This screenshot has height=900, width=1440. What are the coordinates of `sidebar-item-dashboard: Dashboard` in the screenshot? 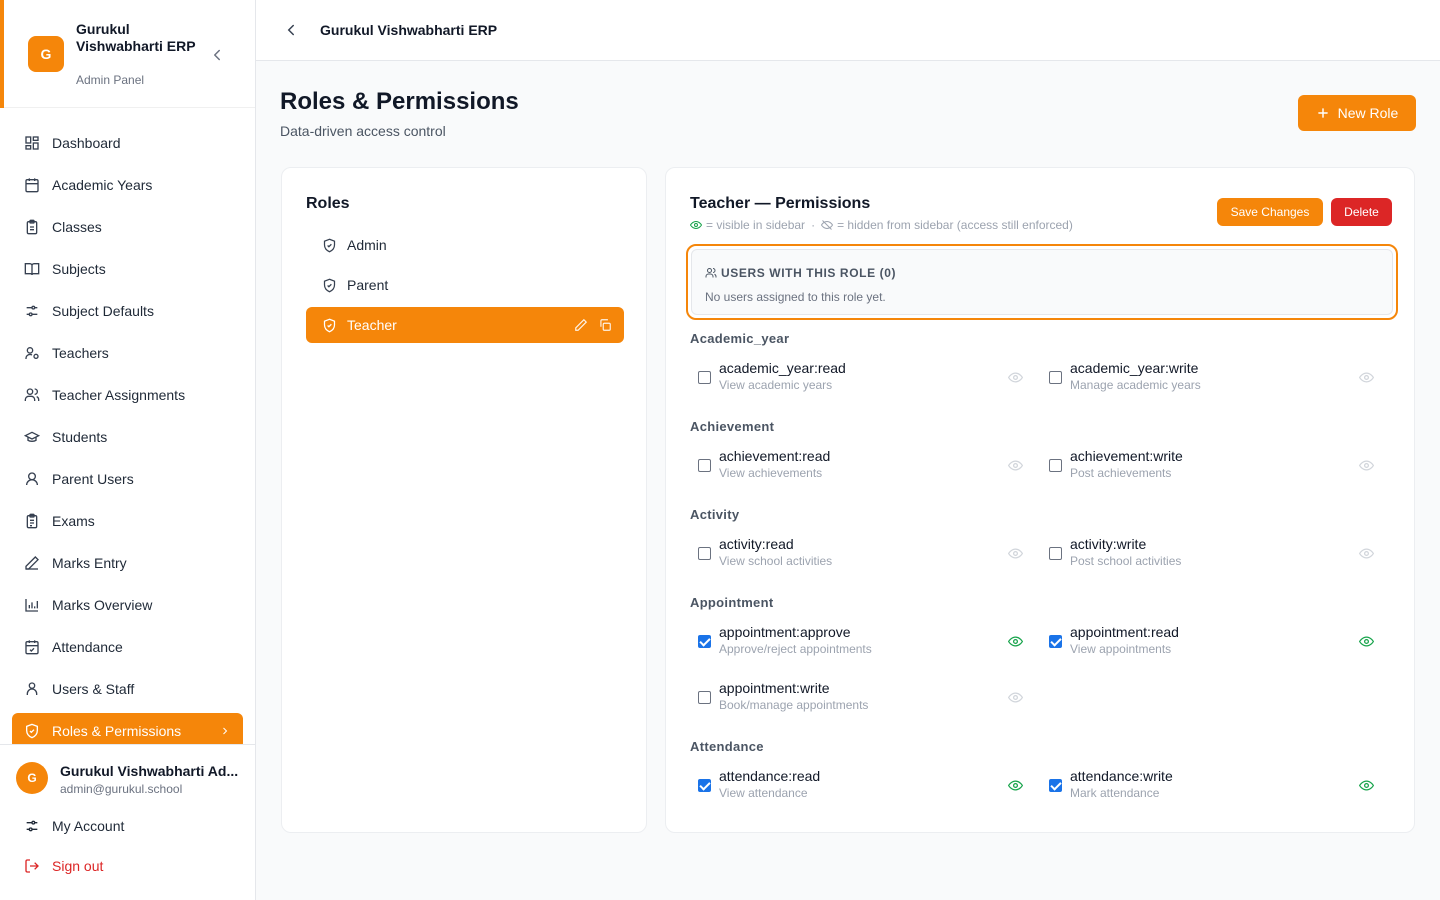 It's located at (127, 143).